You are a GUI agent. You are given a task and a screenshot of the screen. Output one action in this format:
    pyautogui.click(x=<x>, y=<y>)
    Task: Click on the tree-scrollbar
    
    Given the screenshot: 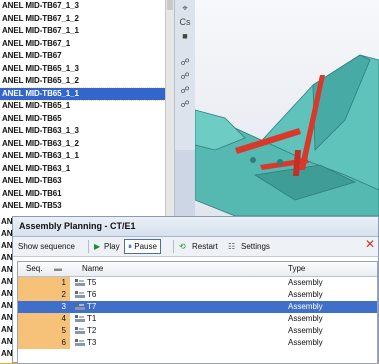 What is the action you would take?
    pyautogui.click(x=169, y=108)
    